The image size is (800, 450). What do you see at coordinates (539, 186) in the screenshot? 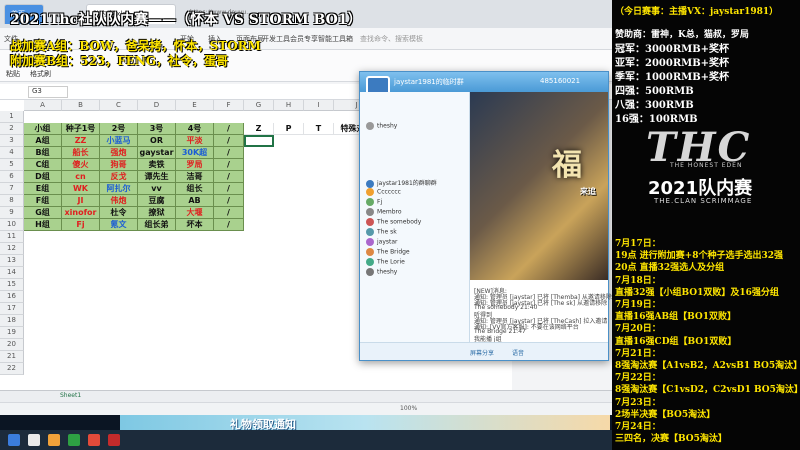
I see `qq-ad-banner: 福 来追` at bounding box center [539, 186].